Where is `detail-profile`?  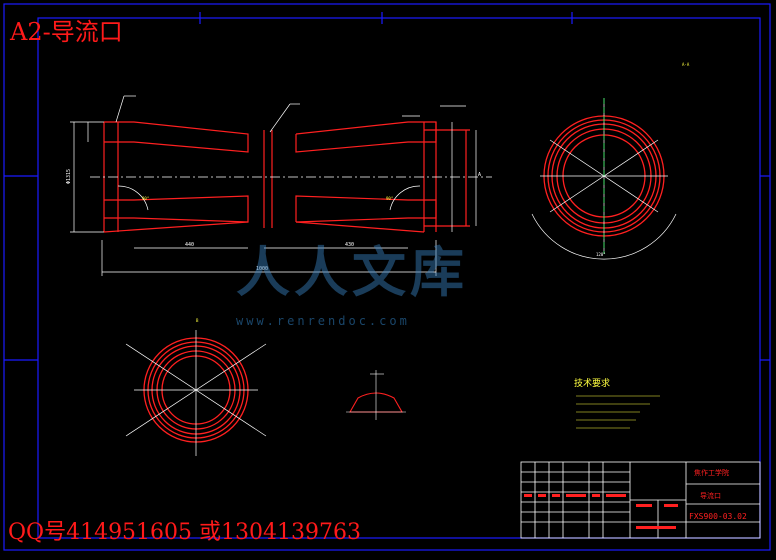
detail-profile is located at coordinates (376, 395).